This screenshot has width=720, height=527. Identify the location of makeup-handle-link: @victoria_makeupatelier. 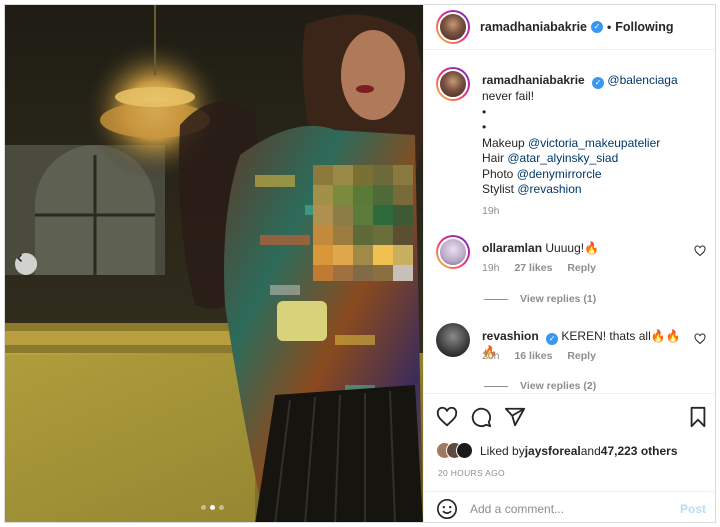
(594, 143).